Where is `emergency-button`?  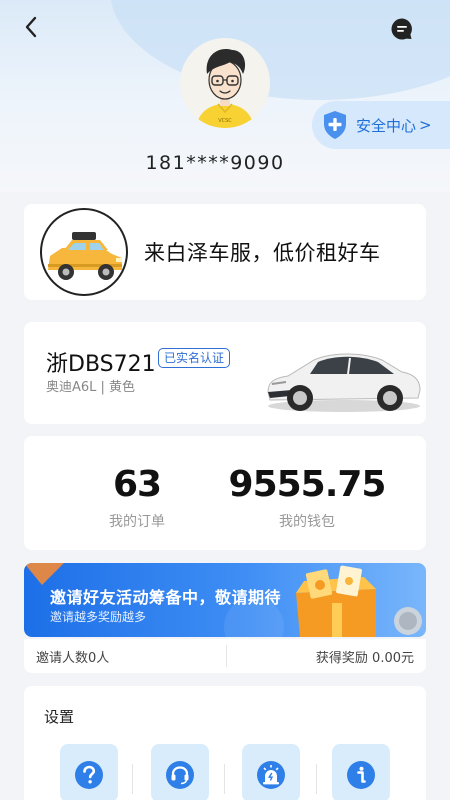 emergency-button is located at coordinates (271, 772).